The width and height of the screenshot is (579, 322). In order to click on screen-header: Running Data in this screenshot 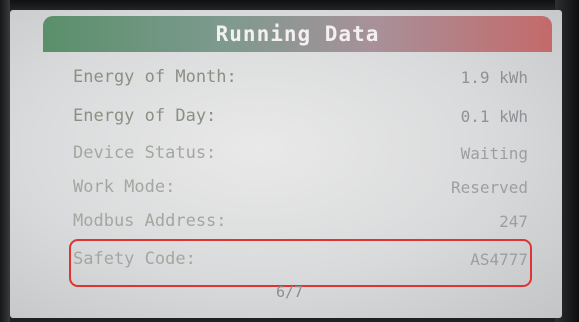, I will do `click(297, 34)`.